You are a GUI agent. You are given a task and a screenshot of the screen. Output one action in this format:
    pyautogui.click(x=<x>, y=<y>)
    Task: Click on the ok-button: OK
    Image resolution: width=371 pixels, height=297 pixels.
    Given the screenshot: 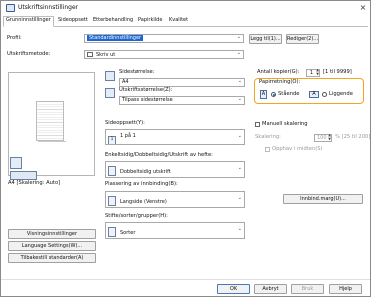 What is the action you would take?
    pyautogui.click(x=233, y=289)
    